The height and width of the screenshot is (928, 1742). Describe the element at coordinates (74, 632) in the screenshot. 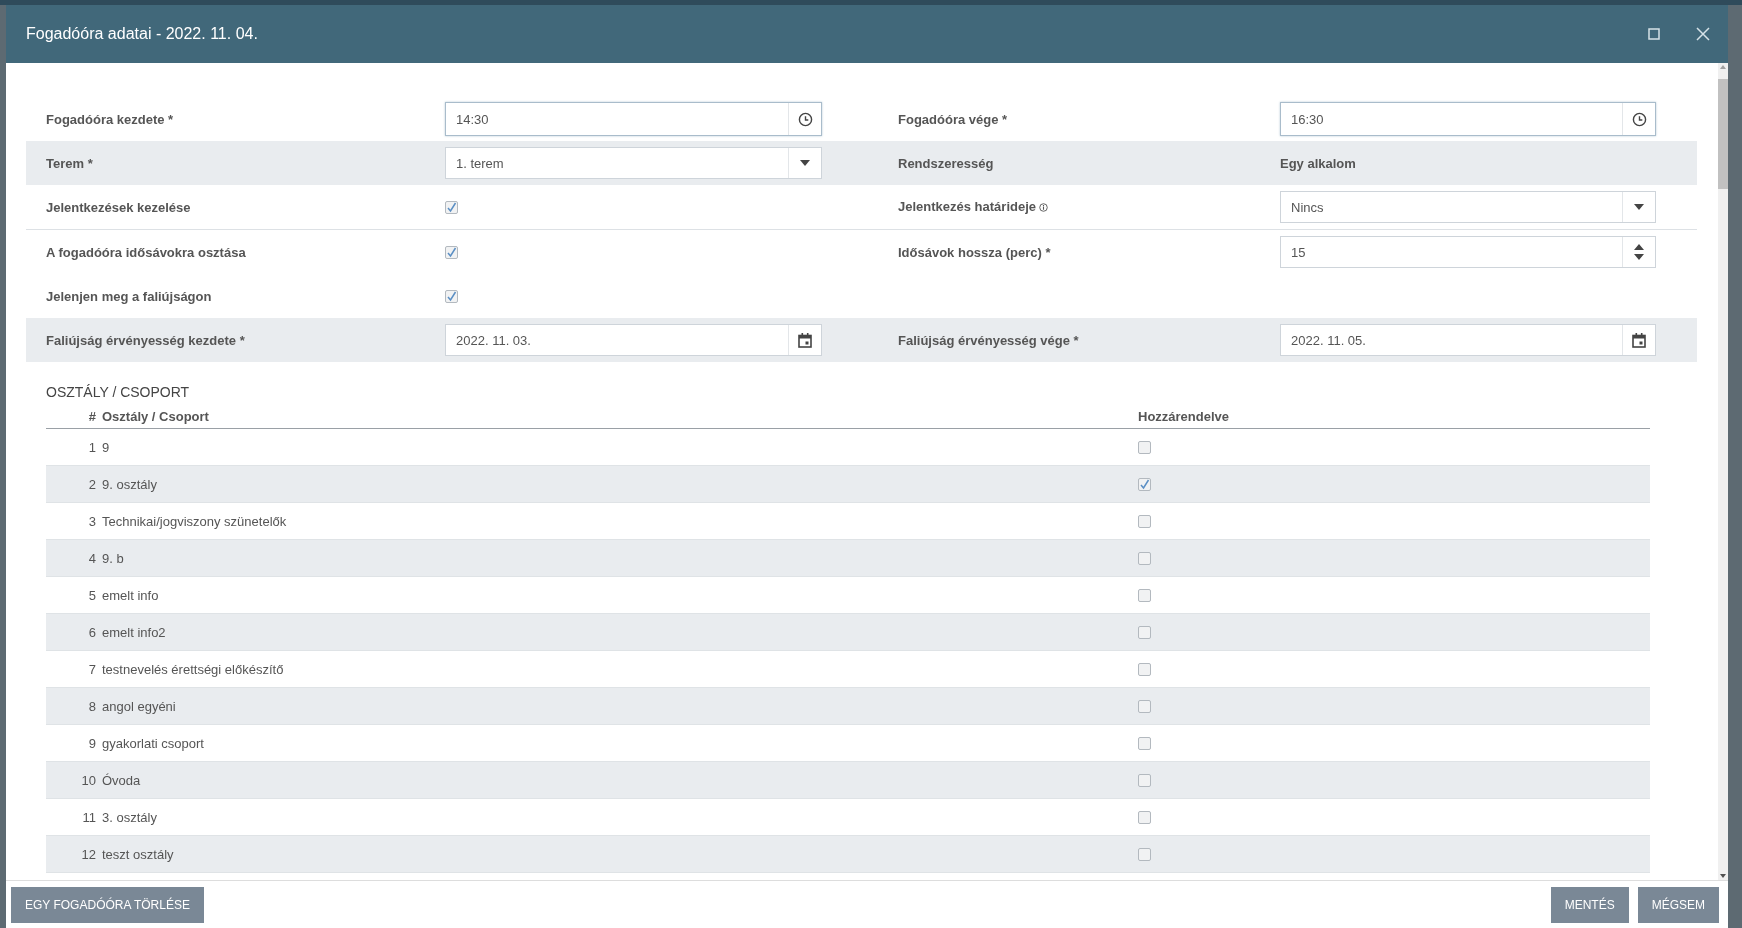

I see `table-cell: 6` at that location.